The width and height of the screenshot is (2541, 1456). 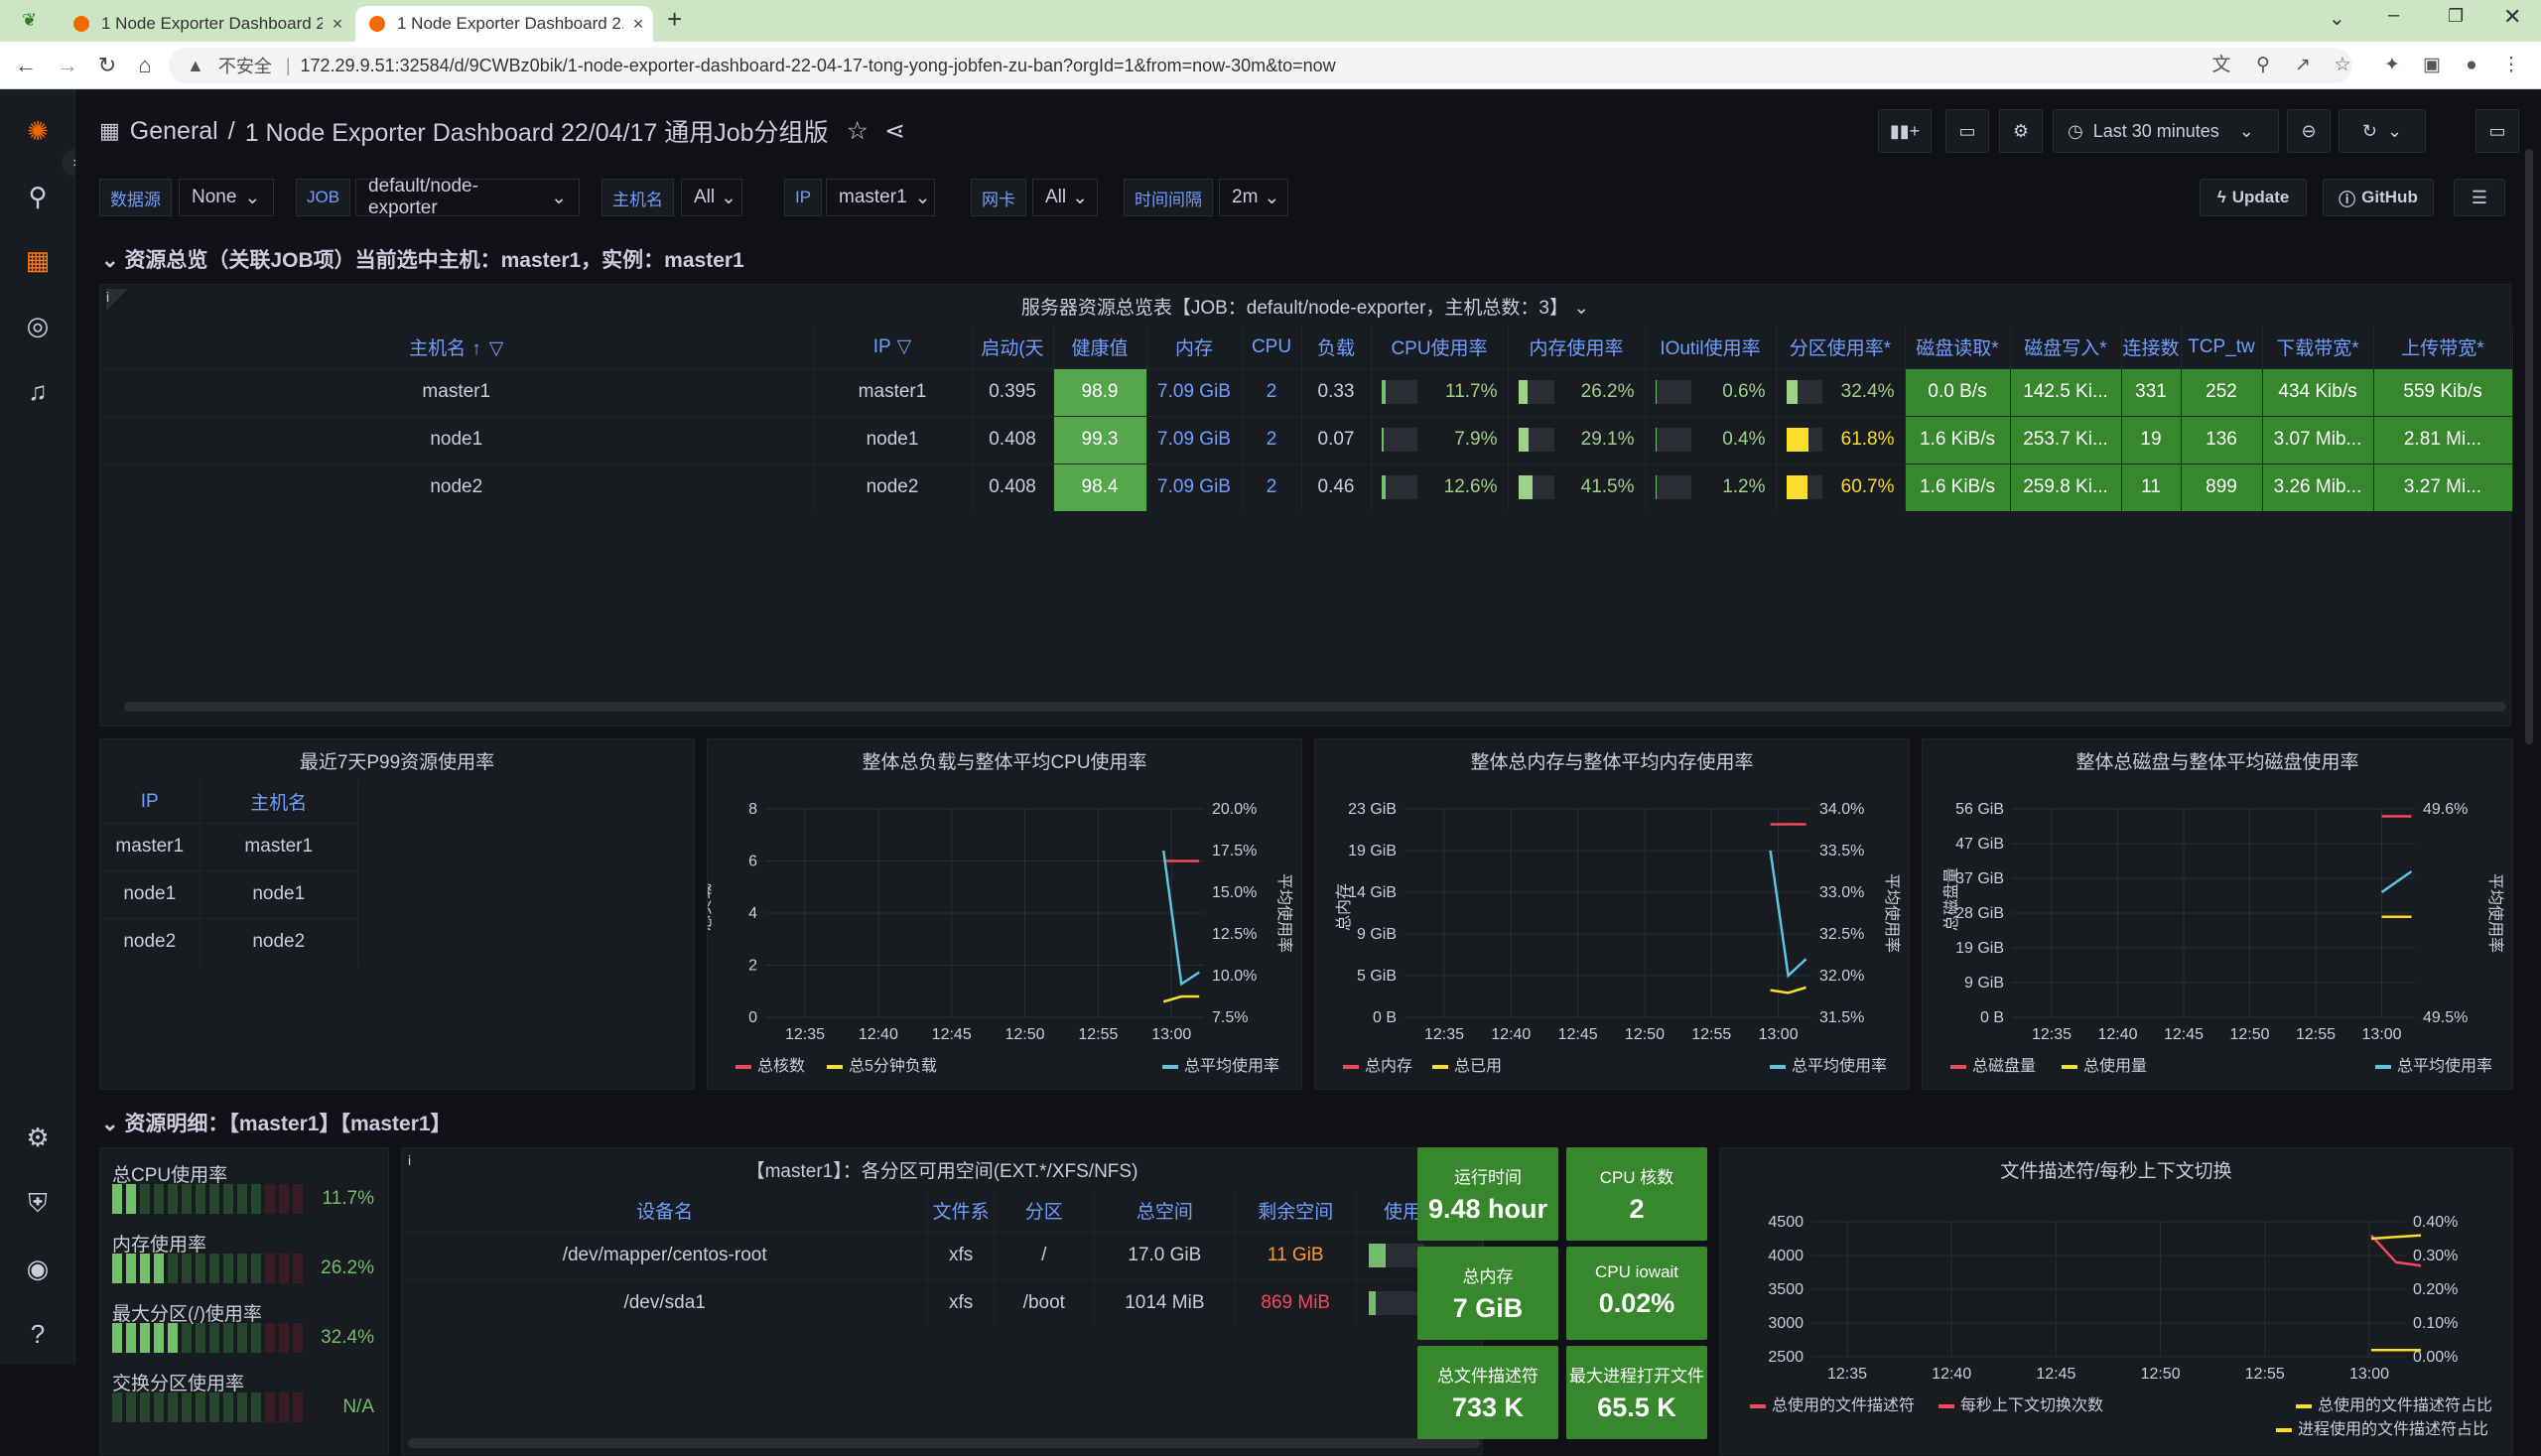 I want to click on var-select-job: default/node-exporter ⌄, so click(x=468, y=197).